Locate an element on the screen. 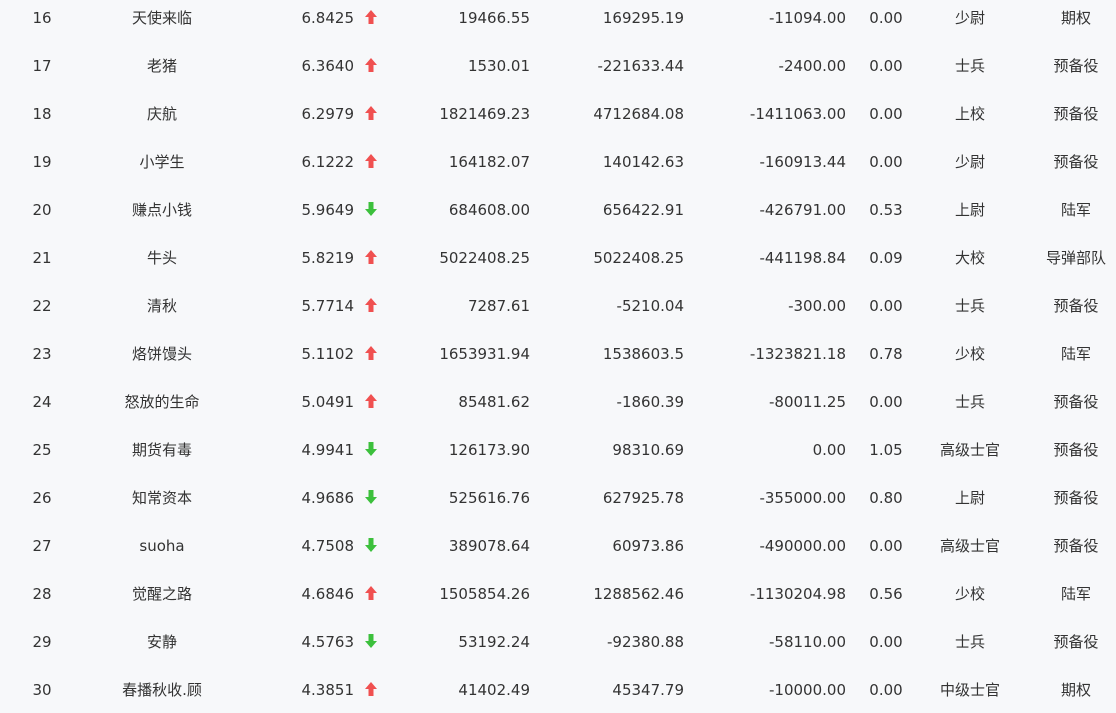 Image resolution: width=1116 pixels, height=713 pixels. trader-name-cell: 天使来临 is located at coordinates (162, 24).